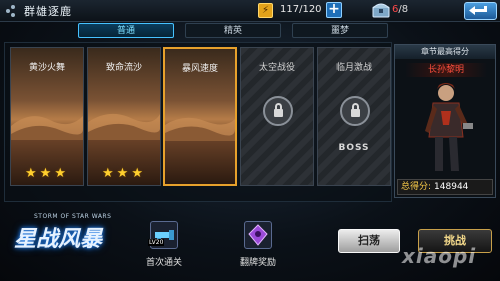  I want to click on treasure-chest-icon, so click(381, 10).